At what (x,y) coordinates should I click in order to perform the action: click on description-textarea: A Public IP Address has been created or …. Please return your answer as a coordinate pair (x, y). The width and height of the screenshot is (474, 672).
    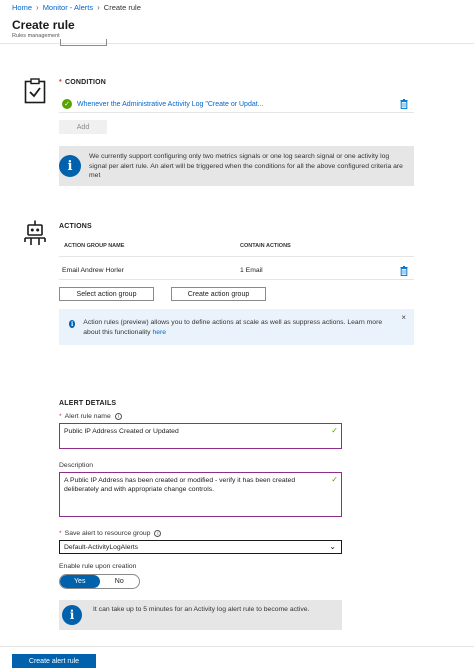
    Looking at the image, I should click on (200, 494).